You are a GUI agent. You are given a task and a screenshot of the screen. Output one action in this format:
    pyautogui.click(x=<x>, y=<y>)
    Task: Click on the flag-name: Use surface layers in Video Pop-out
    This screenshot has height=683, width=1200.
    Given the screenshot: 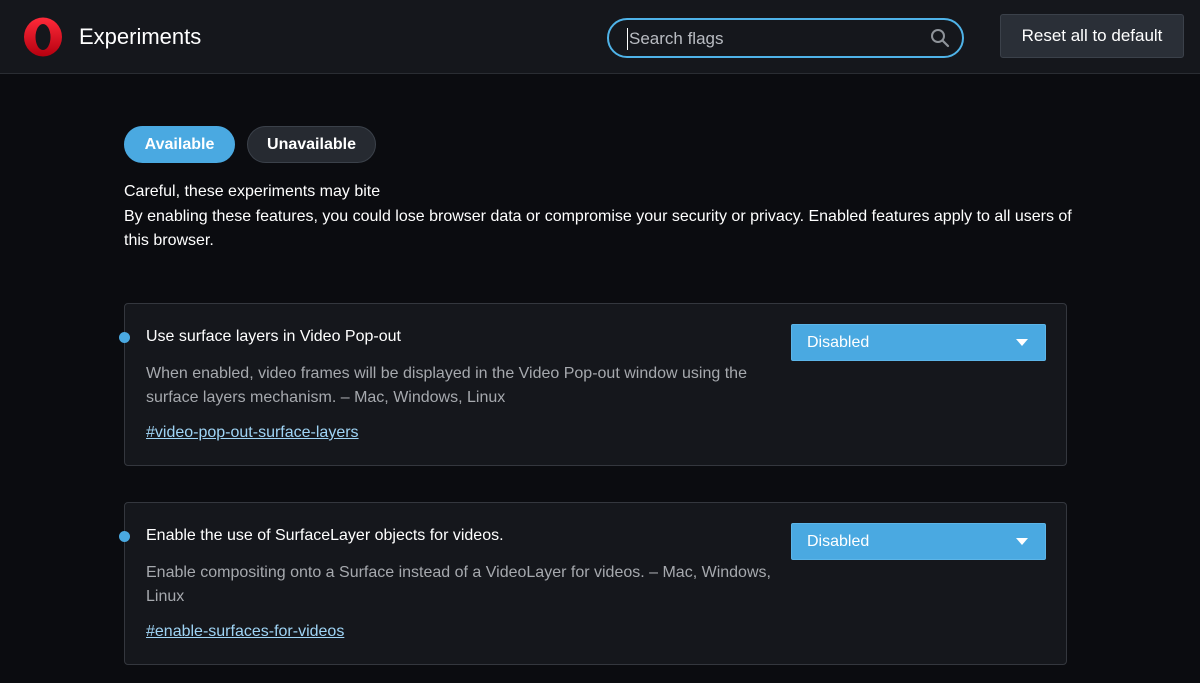 What is the action you would take?
    pyautogui.click(x=273, y=336)
    